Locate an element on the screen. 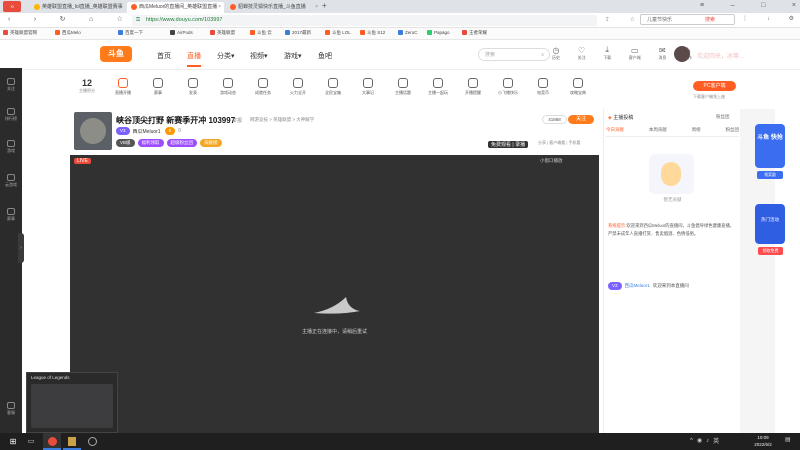  pc-client-button: PC客户端 is located at coordinates (714, 86).